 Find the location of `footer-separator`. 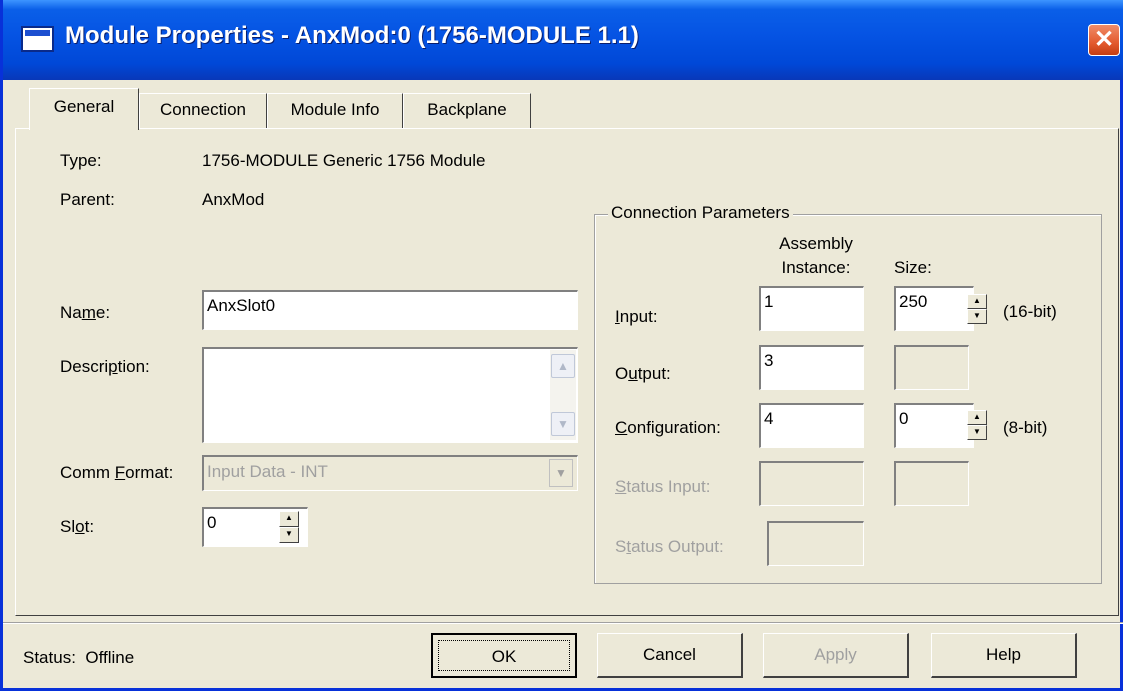

footer-separator is located at coordinates (563, 623).